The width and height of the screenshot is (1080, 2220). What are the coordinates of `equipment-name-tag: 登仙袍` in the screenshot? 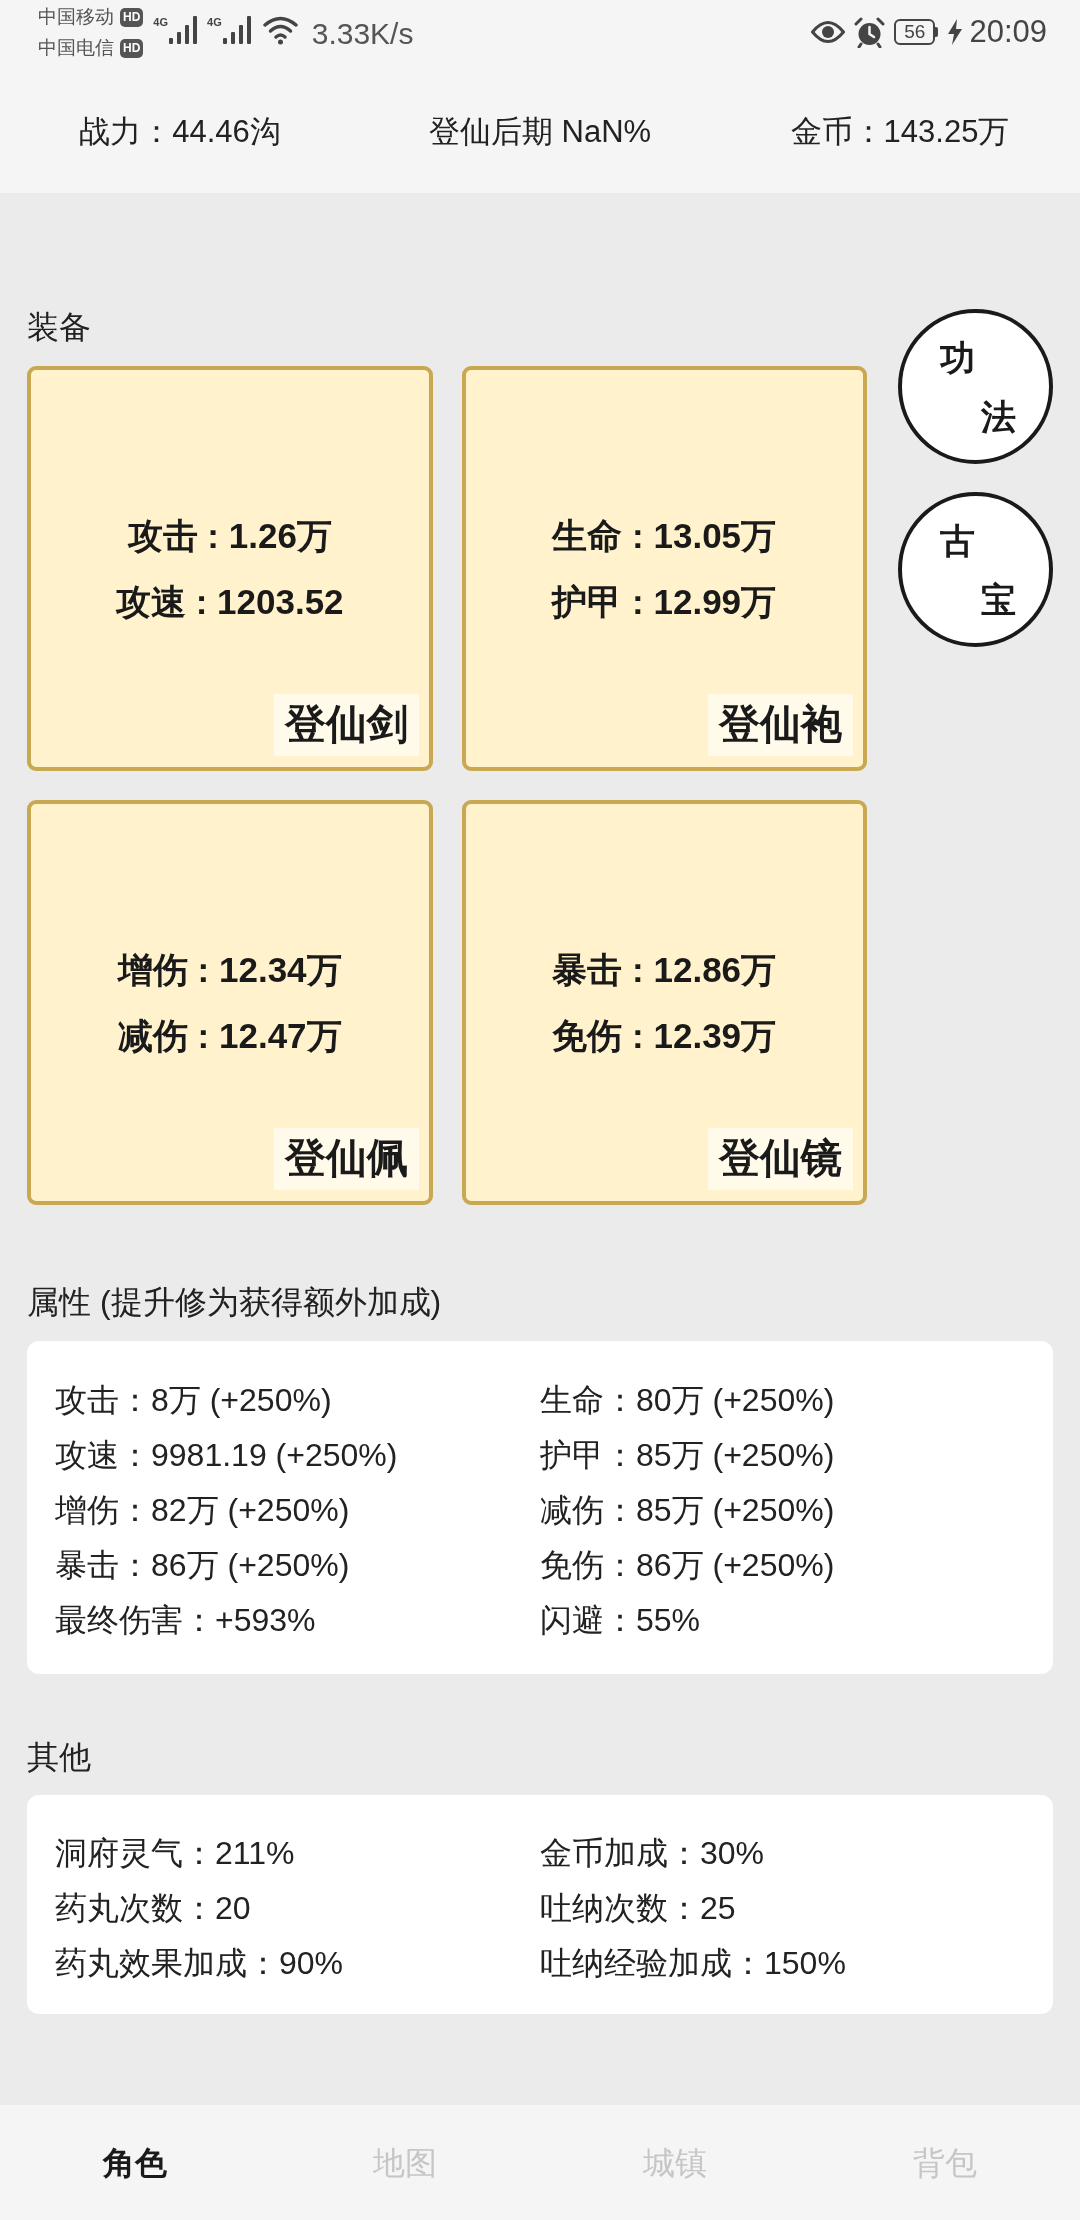 It's located at (780, 725).